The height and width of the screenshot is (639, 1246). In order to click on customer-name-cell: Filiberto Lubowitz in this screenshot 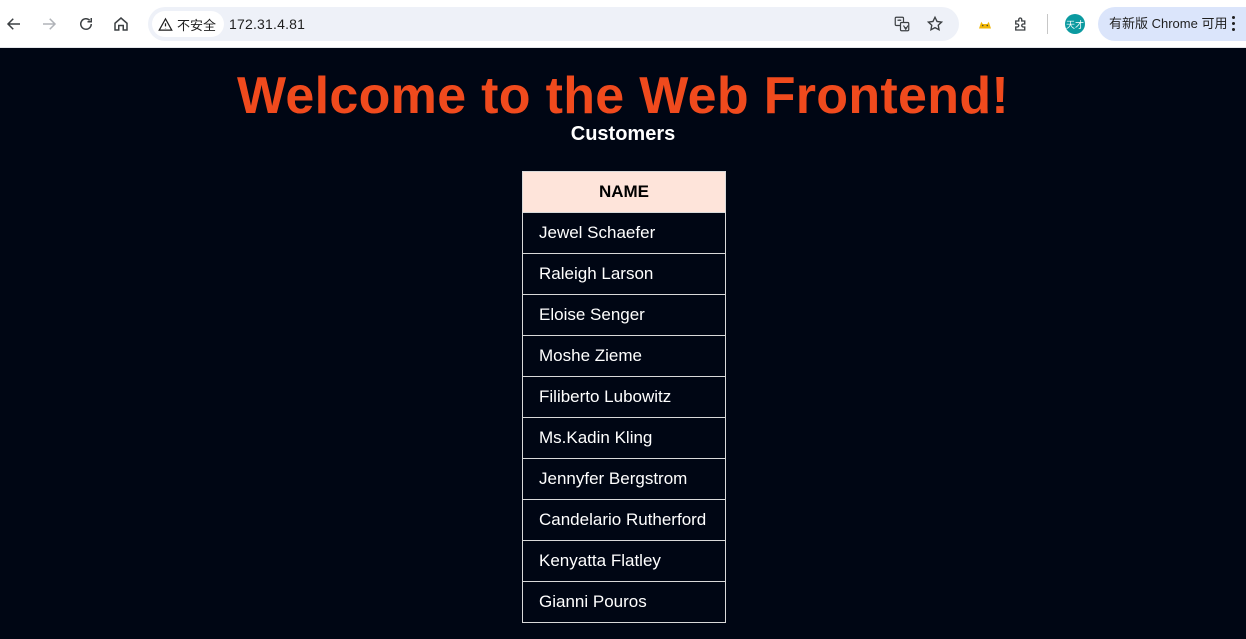, I will do `click(624, 397)`.